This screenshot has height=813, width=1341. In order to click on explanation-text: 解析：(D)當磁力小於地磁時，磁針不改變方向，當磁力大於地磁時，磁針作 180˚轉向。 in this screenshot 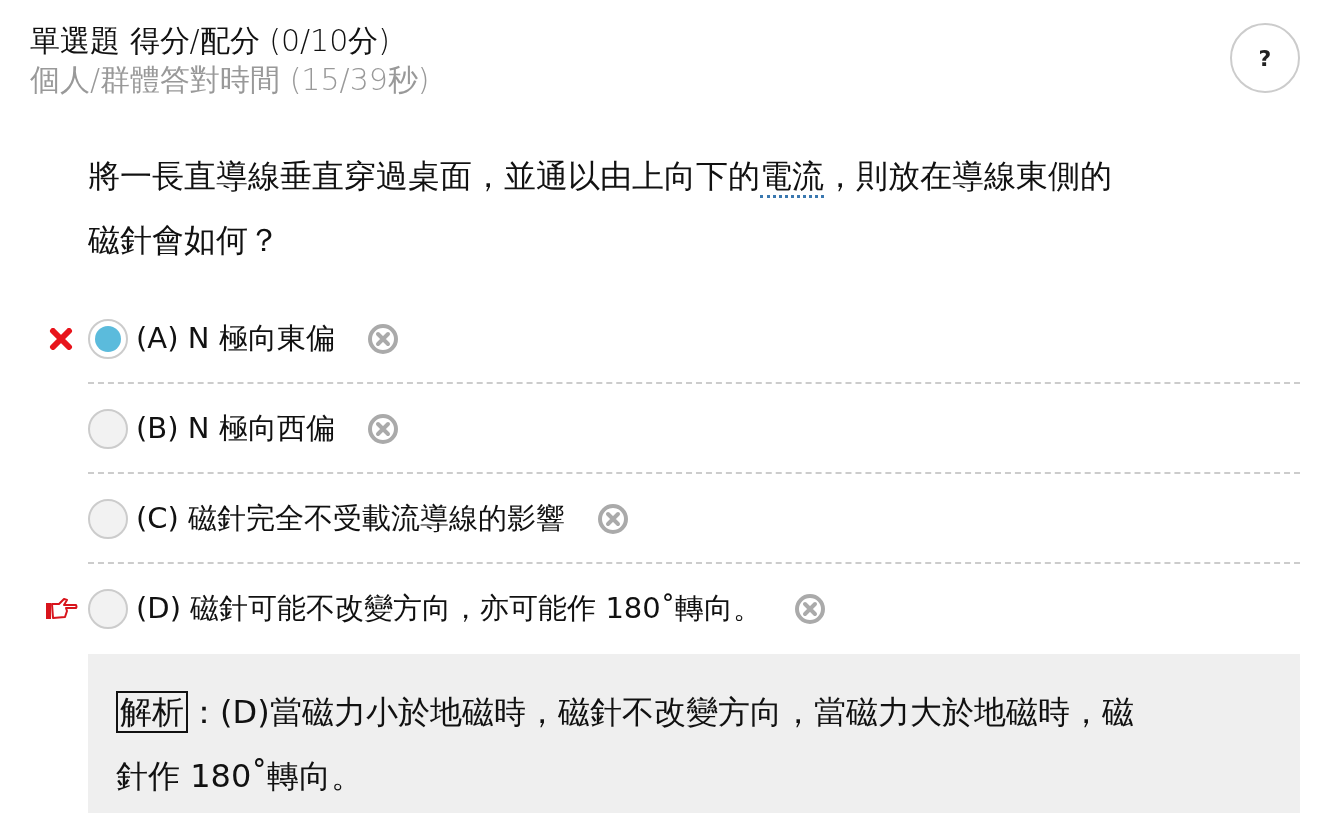, I will do `click(625, 743)`.